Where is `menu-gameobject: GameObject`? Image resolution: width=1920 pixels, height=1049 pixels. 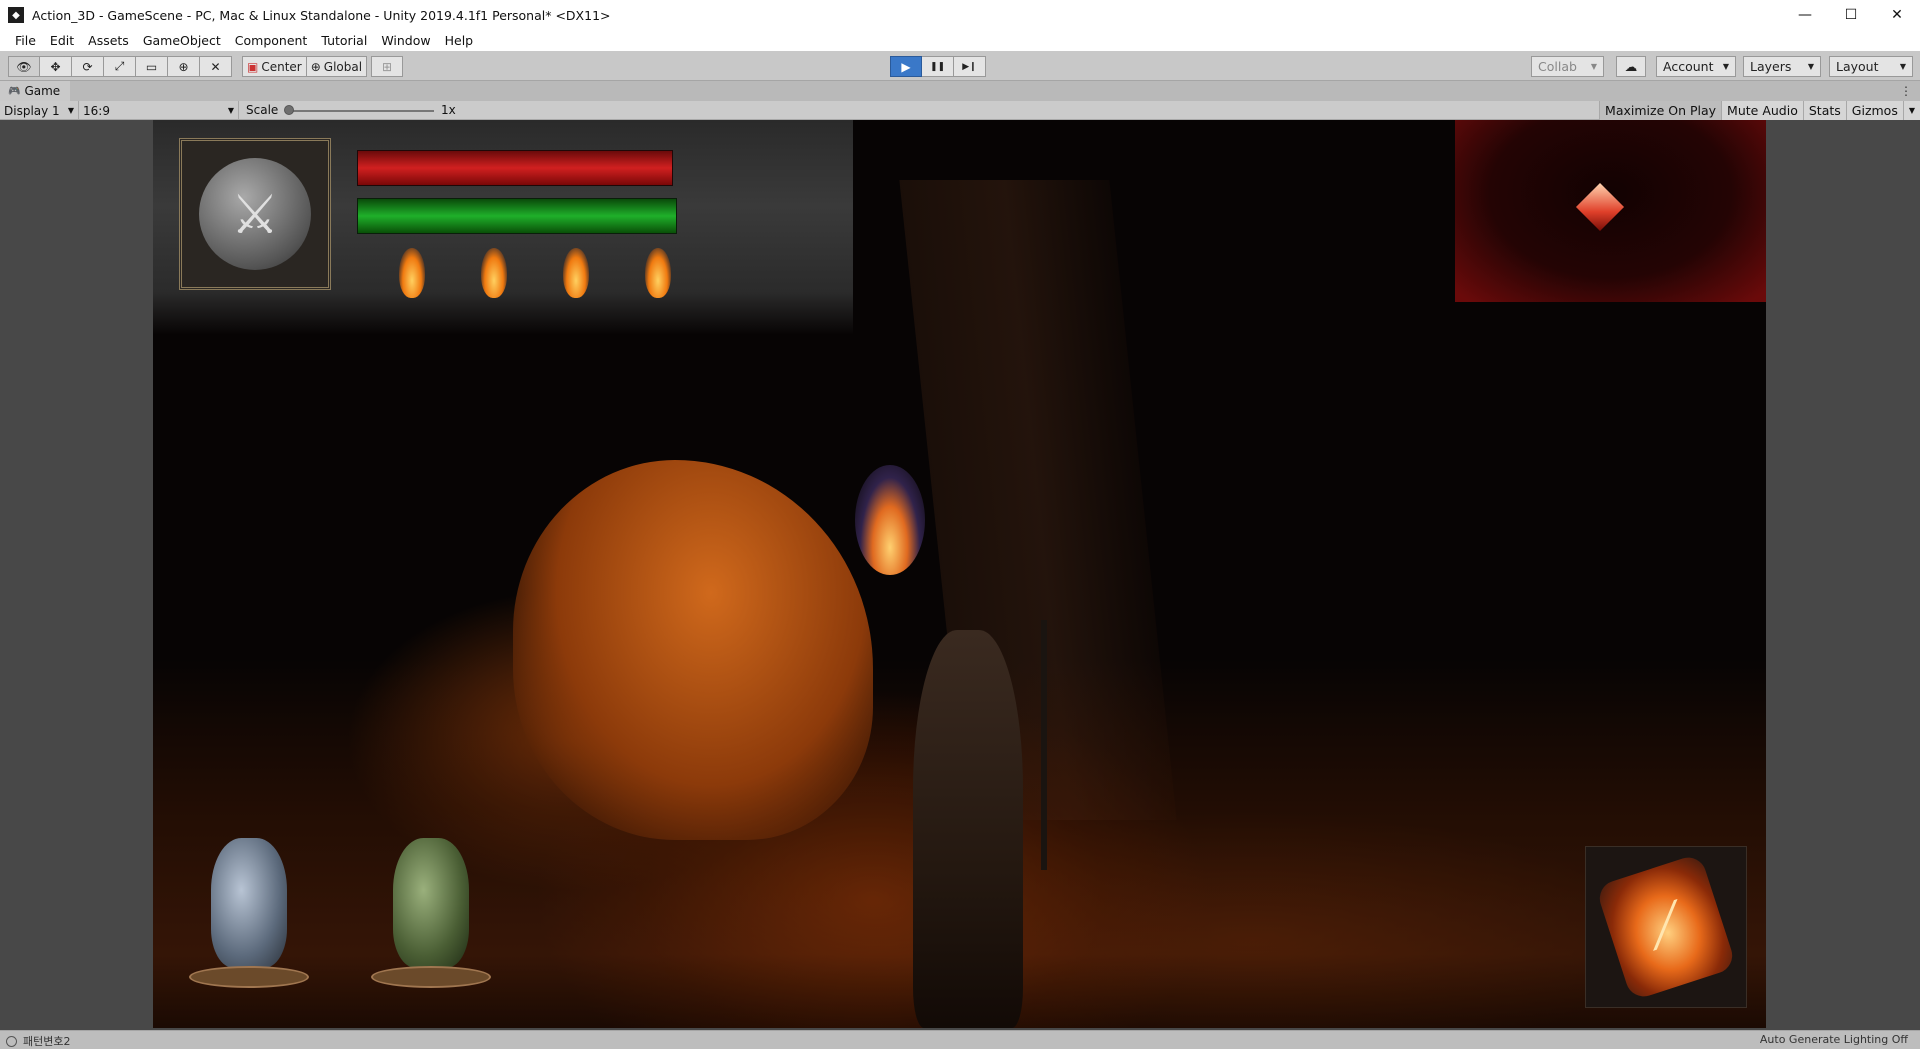
menu-gameobject: GameObject is located at coordinates (182, 40).